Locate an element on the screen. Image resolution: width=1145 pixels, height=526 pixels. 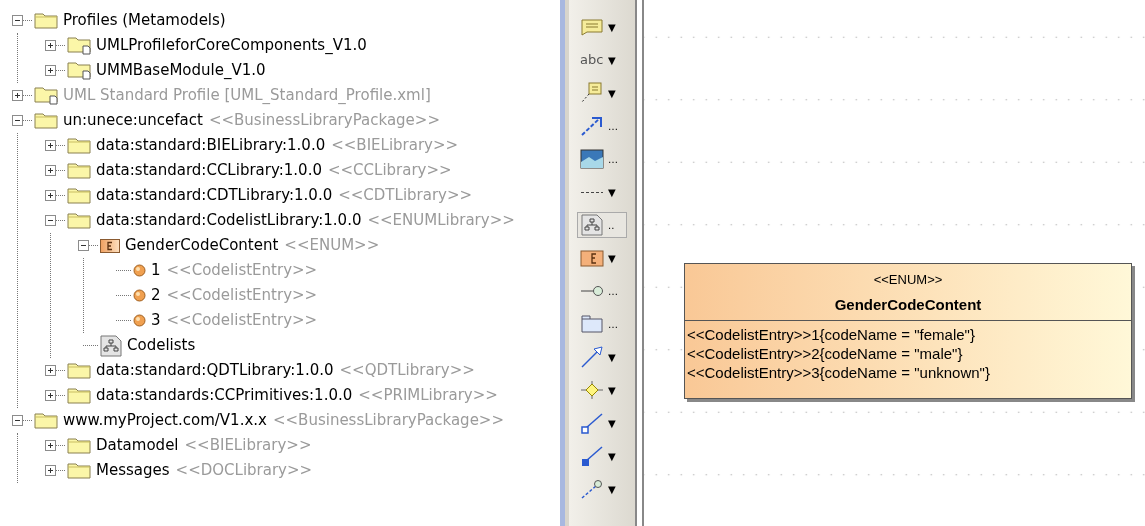
stereotype-label: <<PRIMLibrary>> is located at coordinates (428, 396).